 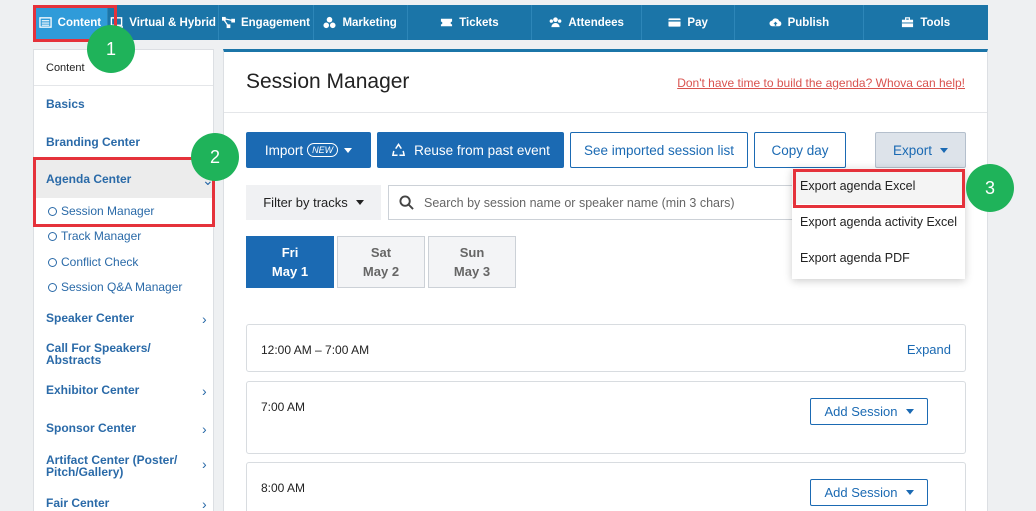 What do you see at coordinates (122, 287) in the screenshot?
I see `sidebar-subitem-label: Session Q&A Manager` at bounding box center [122, 287].